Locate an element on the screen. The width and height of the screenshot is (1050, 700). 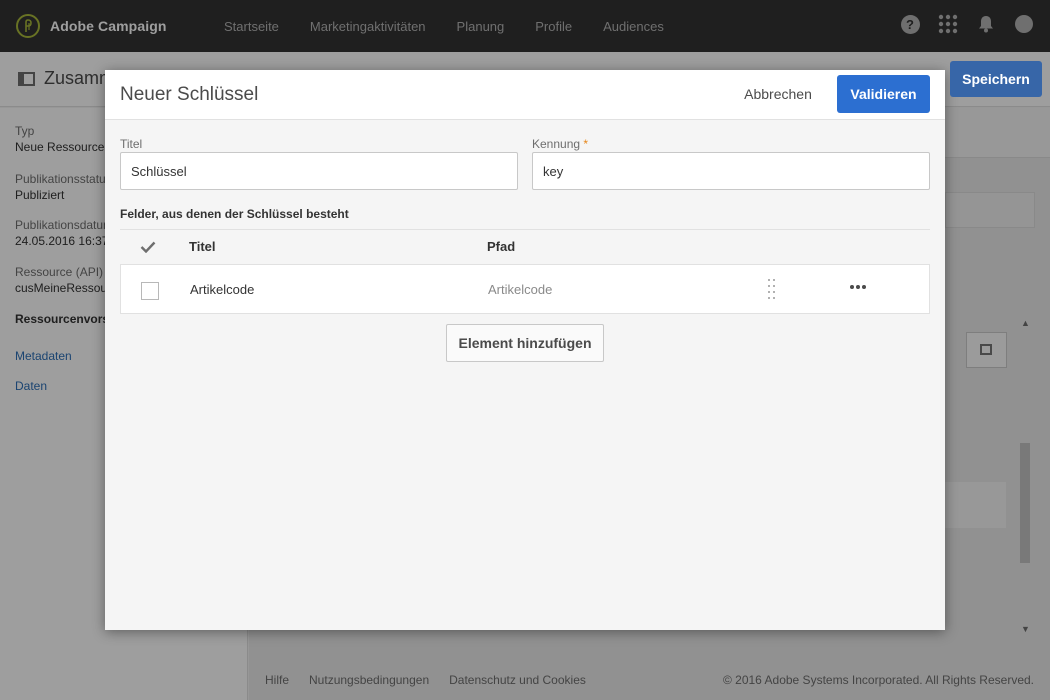
title-field-label: Titel is located at coordinates (131, 144).